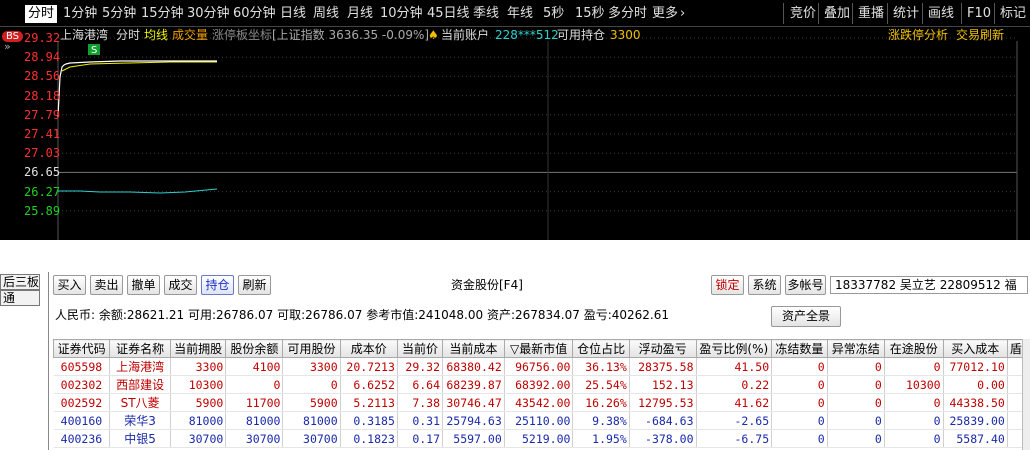 This screenshot has height=450, width=1030. Describe the element at coordinates (1013, 14) in the screenshot. I see `mark-button: 标记` at that location.